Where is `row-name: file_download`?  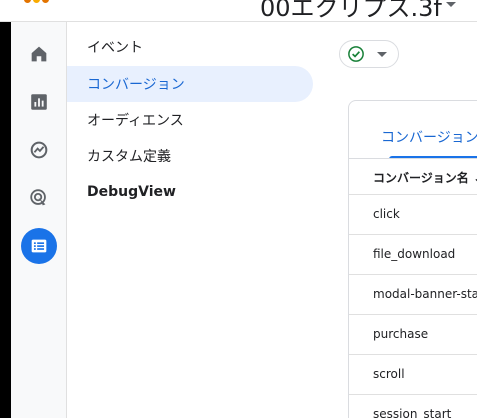
row-name: file_download is located at coordinates (414, 254).